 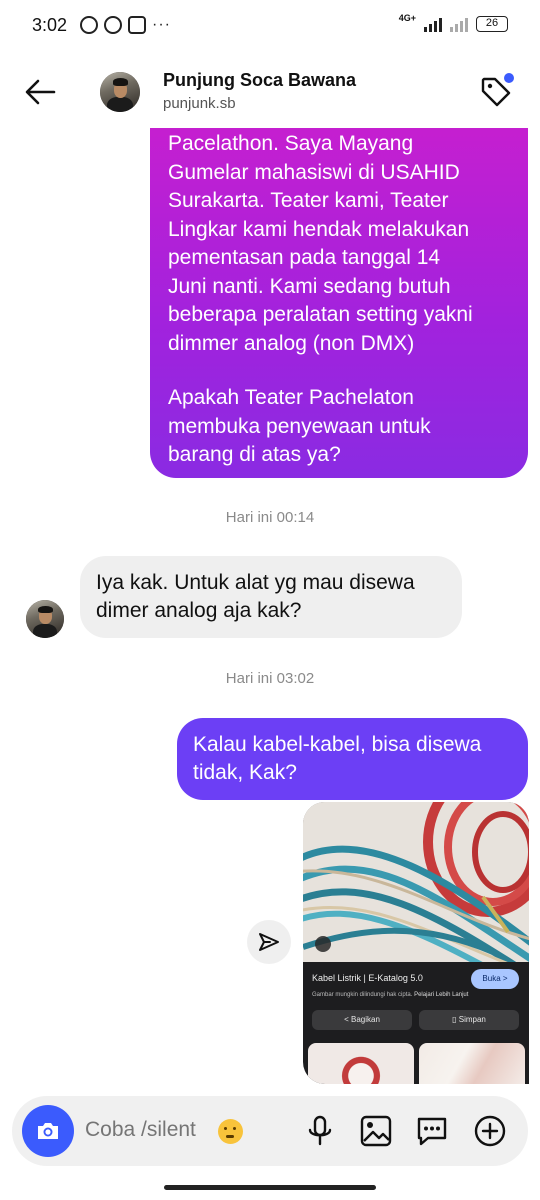 I want to click on back-arrow-icon, so click(x=40, y=92).